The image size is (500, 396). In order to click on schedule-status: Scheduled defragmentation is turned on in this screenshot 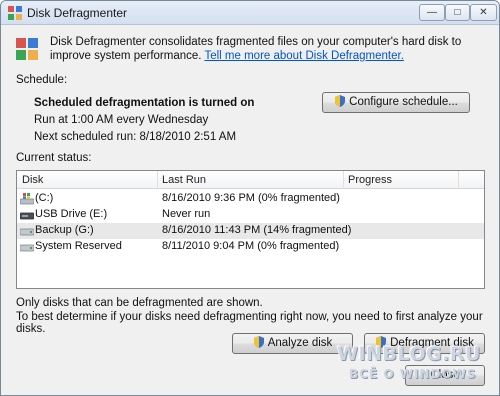, I will do `click(144, 103)`.